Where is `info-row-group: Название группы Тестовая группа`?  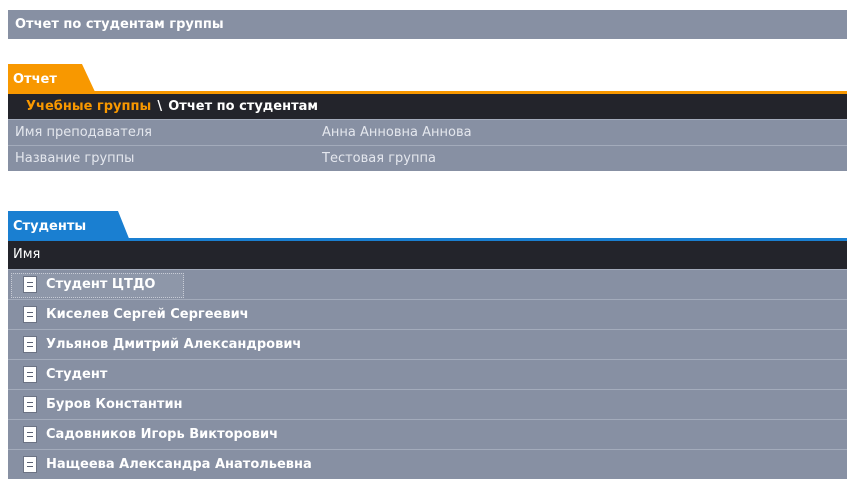 info-row-group: Название группы Тестовая группа is located at coordinates (427, 158).